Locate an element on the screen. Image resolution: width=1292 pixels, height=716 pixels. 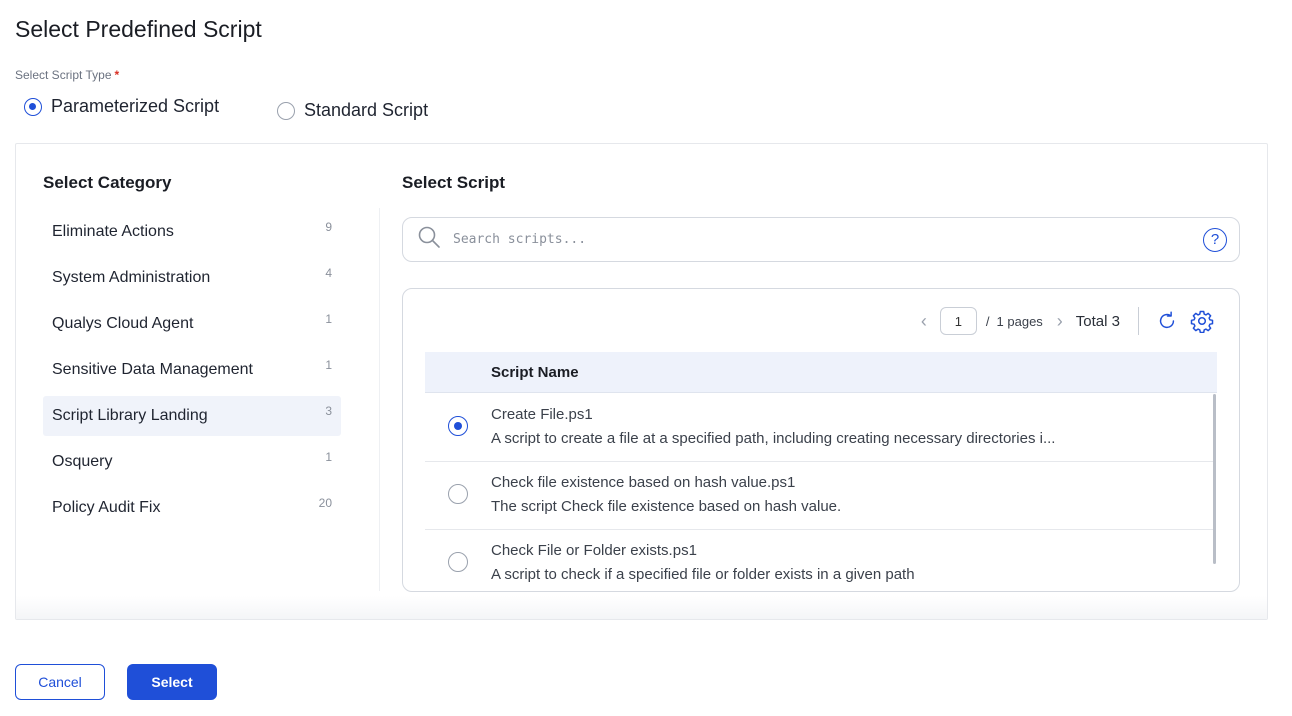
pager-divider is located at coordinates (1138, 321).